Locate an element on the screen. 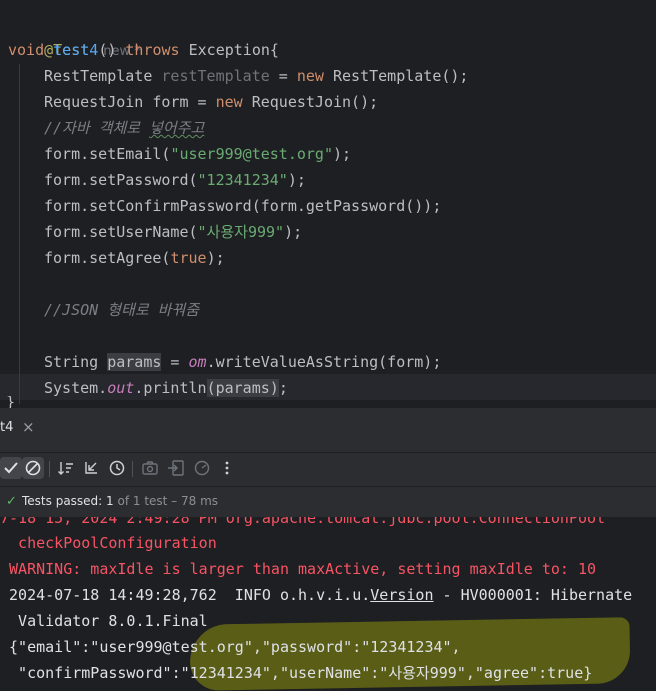 The width and height of the screenshot is (656, 691). stop-icon is located at coordinates (33, 468).